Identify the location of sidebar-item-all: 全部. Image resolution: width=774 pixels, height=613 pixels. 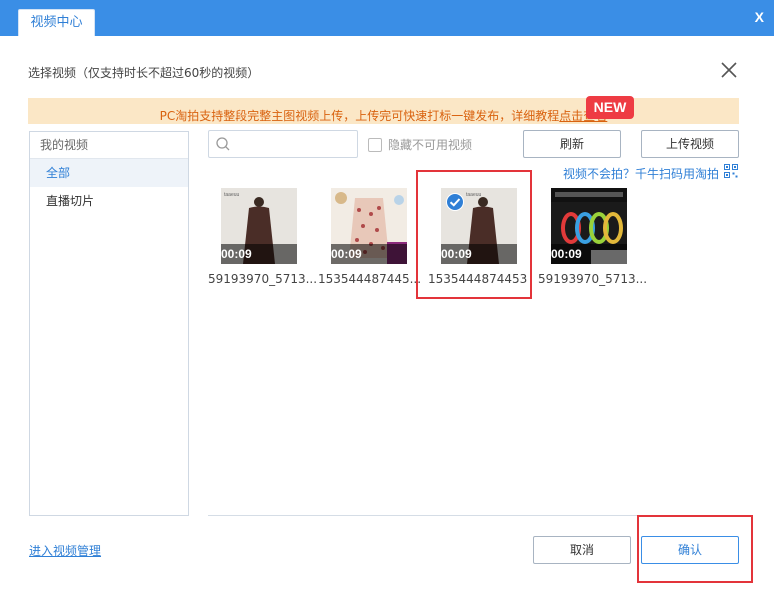
(109, 173).